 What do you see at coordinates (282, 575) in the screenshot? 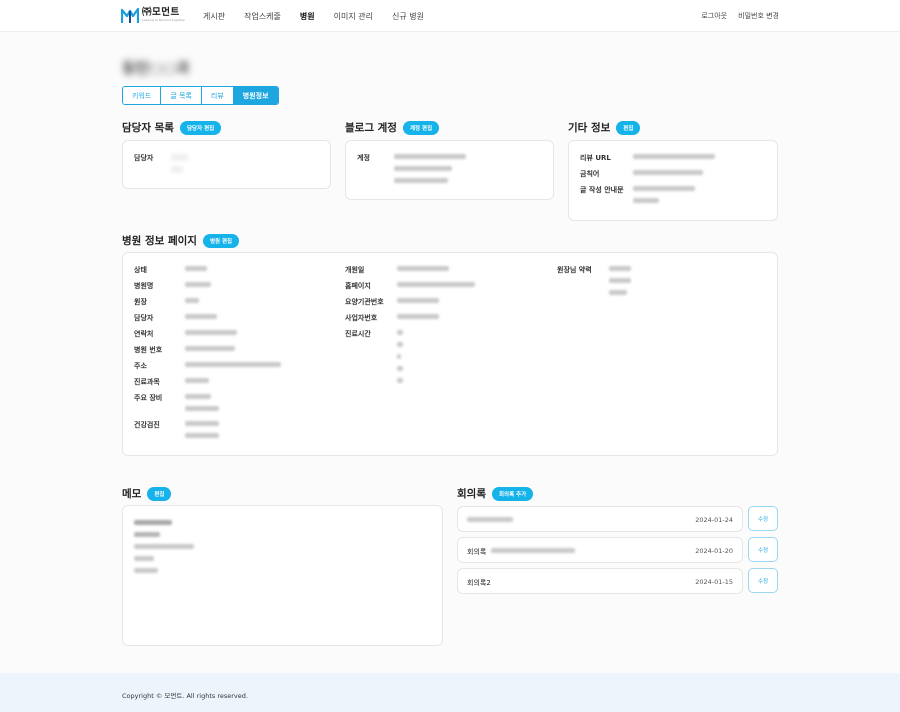
I see `memo-card` at bounding box center [282, 575].